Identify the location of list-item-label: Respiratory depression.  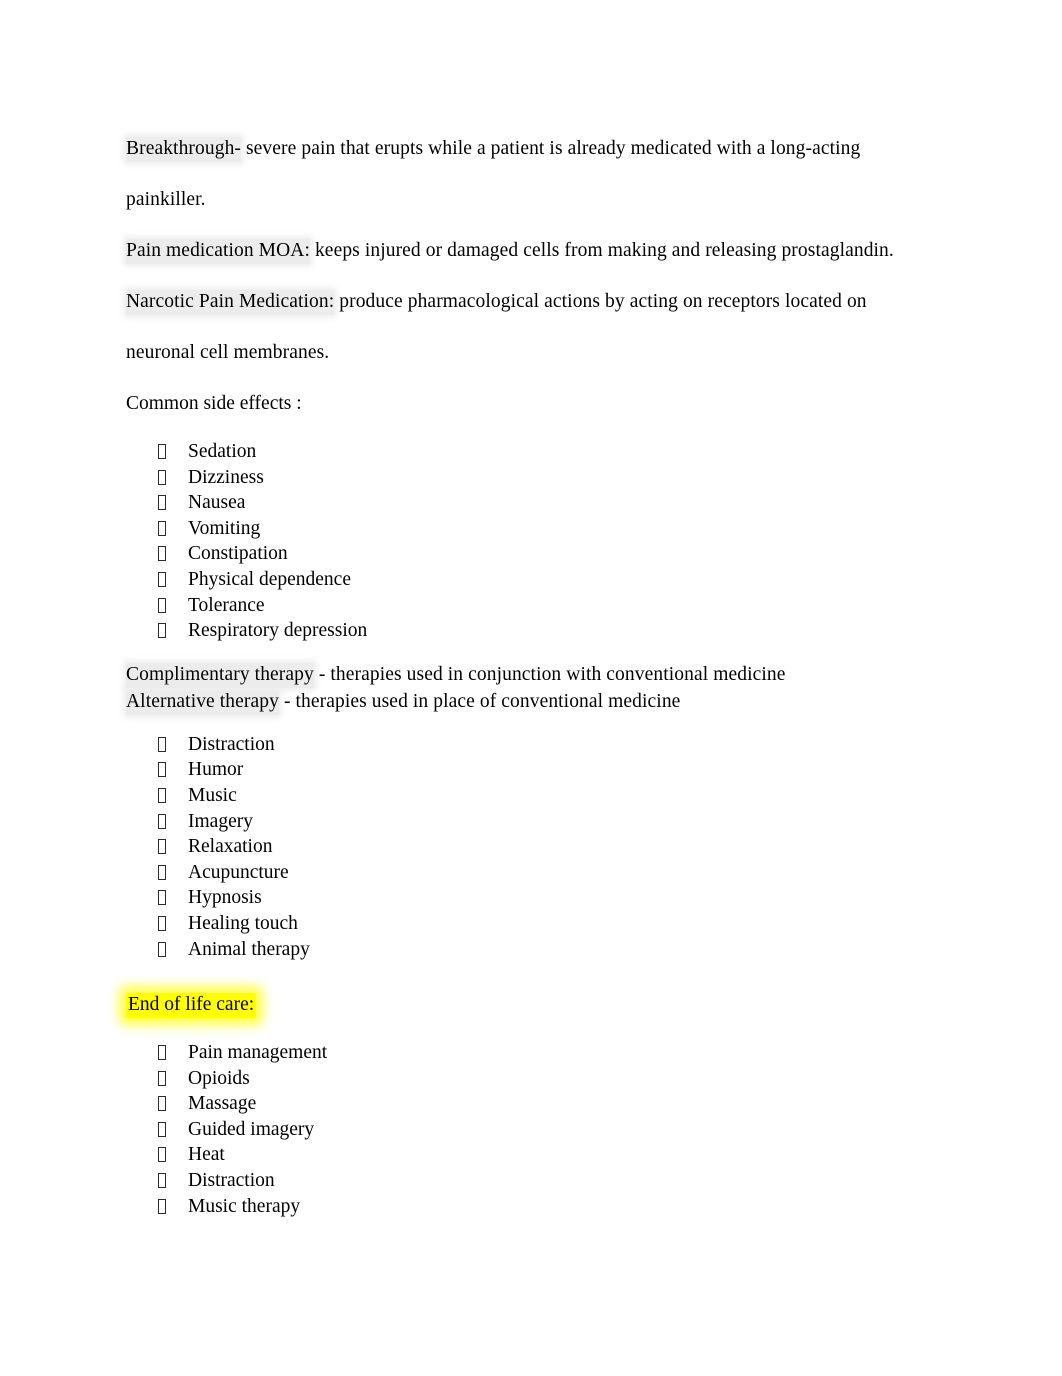
(278, 631).